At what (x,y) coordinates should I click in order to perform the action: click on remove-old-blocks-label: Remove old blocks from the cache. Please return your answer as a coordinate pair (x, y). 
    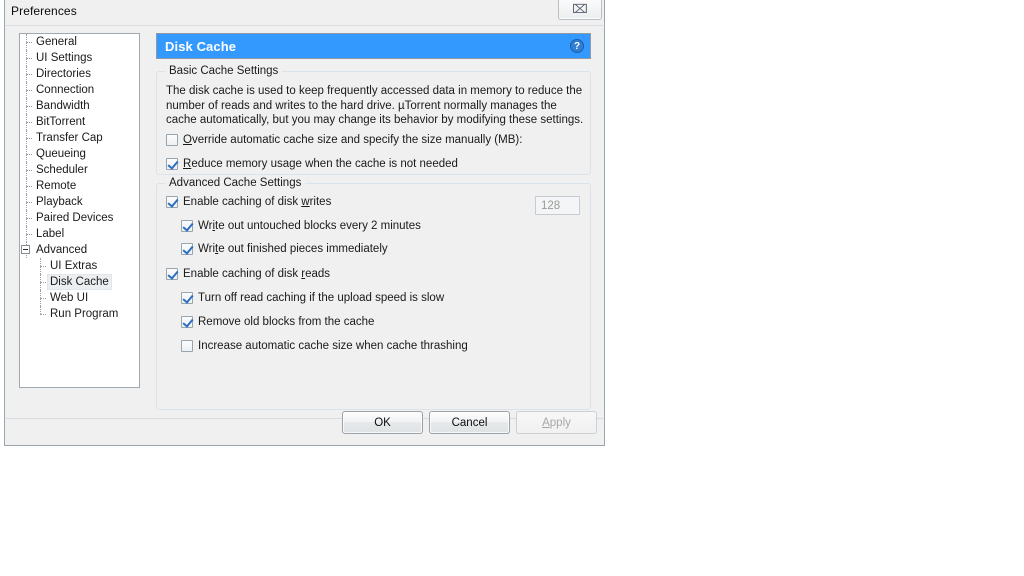
    Looking at the image, I should click on (286, 322).